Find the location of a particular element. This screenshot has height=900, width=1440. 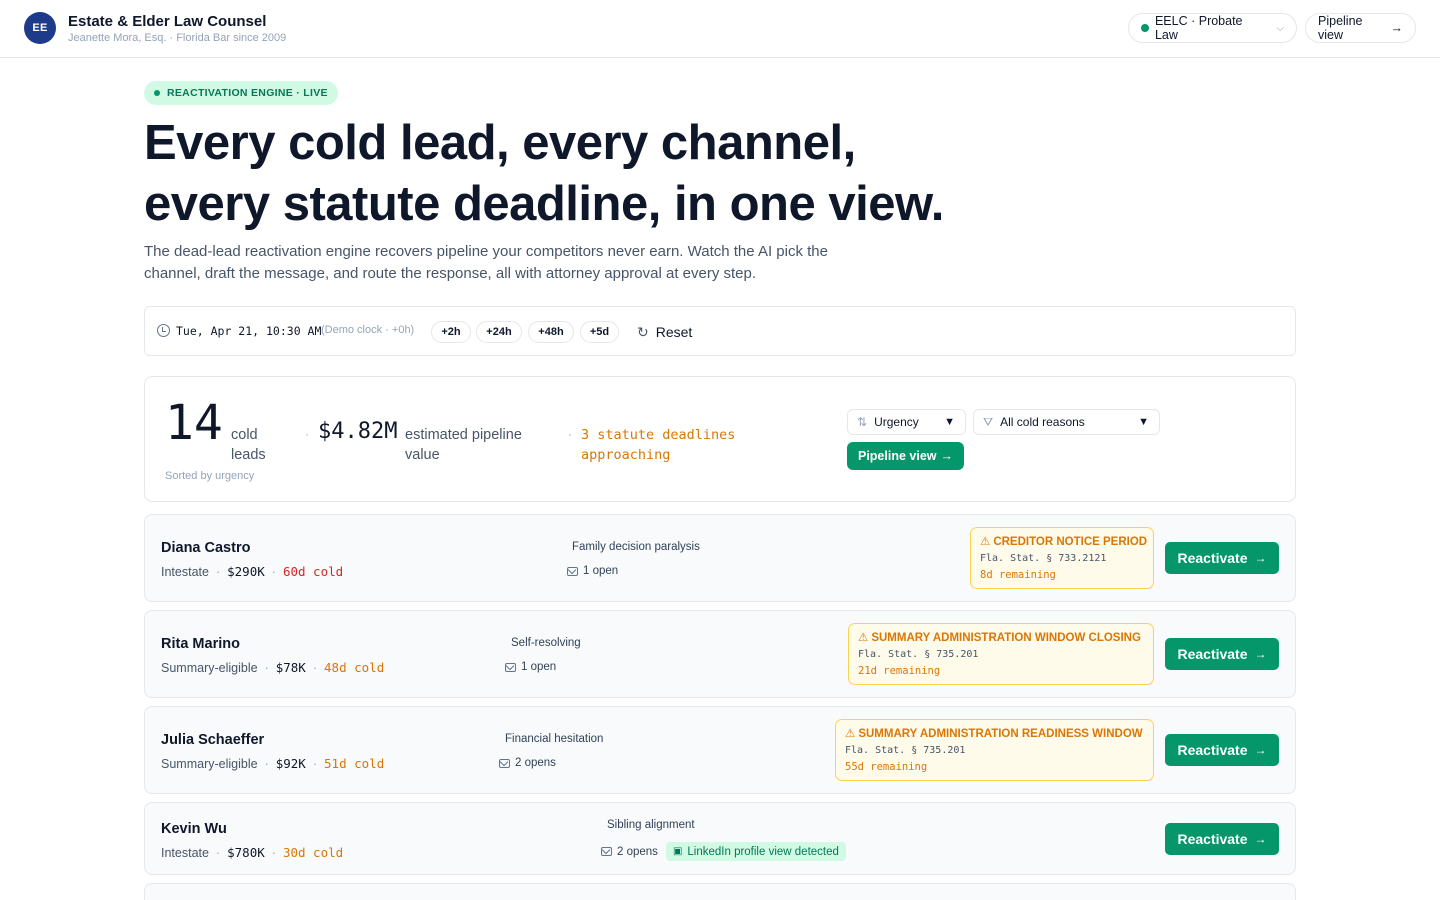

sort-icon: ⇅ is located at coordinates (862, 422).